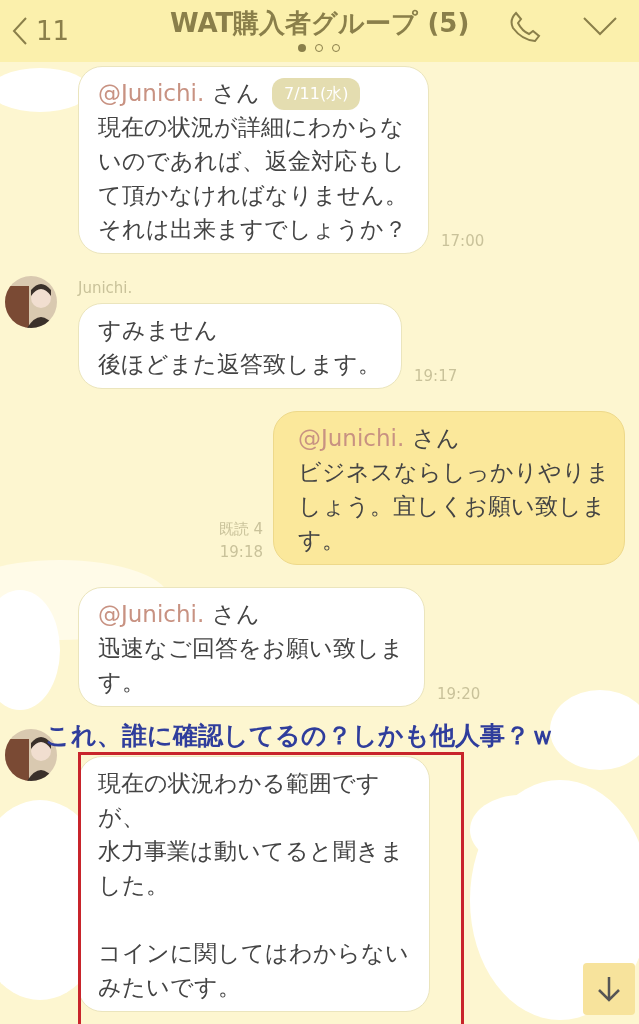 The height and width of the screenshot is (1024, 639). Describe the element at coordinates (454, 506) in the screenshot. I see `message-text: ビジネスならしっかりやりま しょう。宜しくお願い致しま す。` at that location.